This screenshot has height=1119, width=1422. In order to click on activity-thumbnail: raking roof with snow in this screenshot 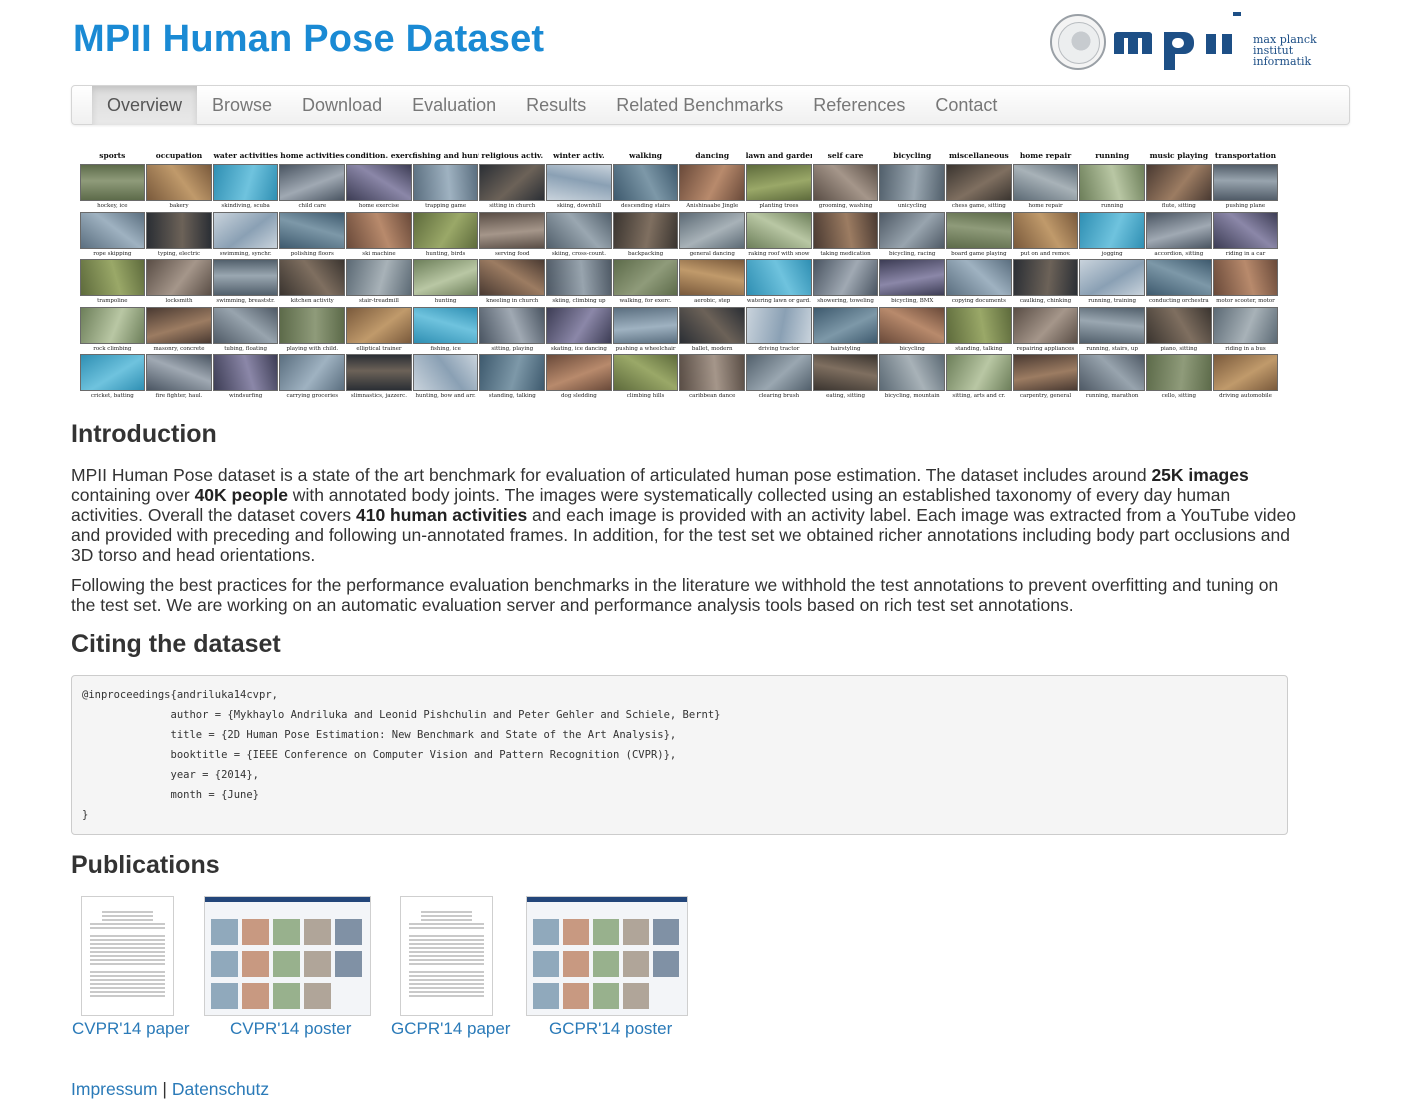, I will do `click(779, 235)`.